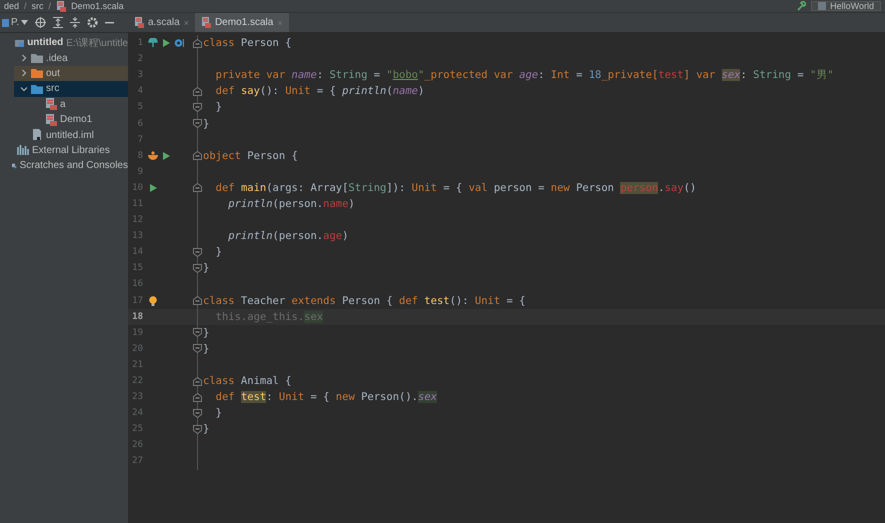  I want to click on collapse-all-icon, so click(75, 22).